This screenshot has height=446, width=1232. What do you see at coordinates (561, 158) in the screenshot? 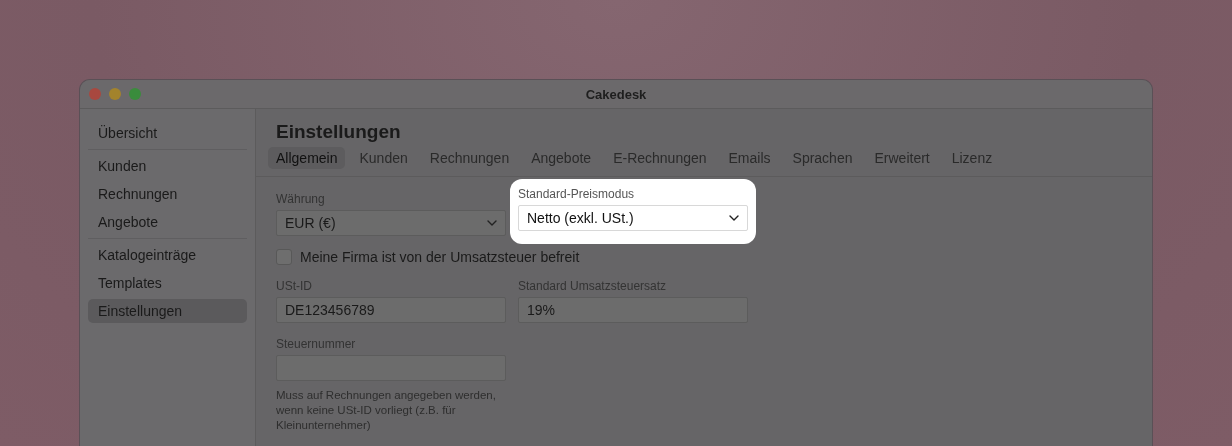
I see `tab: Angebote` at bounding box center [561, 158].